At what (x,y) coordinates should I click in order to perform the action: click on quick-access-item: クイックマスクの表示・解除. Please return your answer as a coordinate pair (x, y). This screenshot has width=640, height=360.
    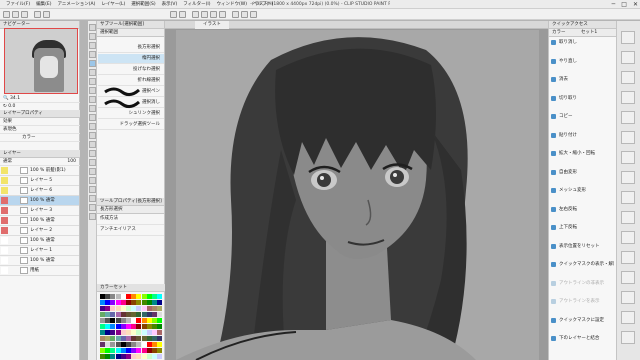
    Looking at the image, I should click on (582, 264).